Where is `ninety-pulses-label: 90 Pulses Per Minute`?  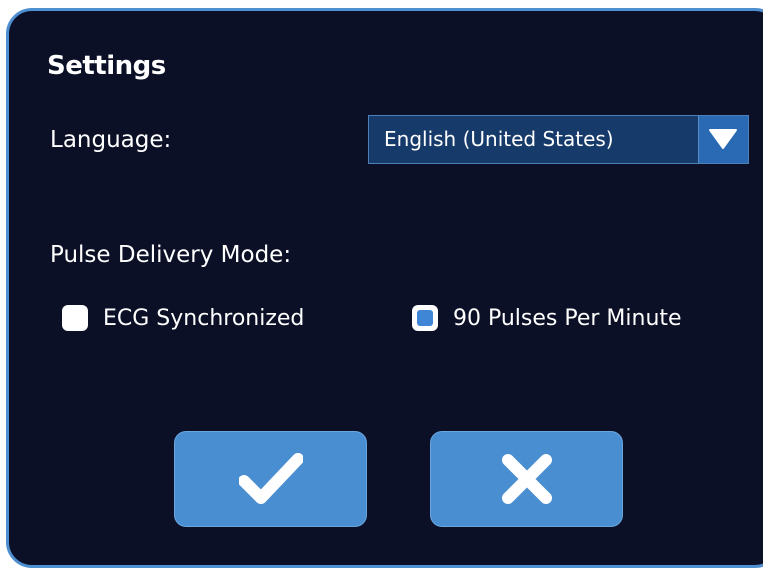 ninety-pulses-label: 90 Pulses Per Minute is located at coordinates (567, 318).